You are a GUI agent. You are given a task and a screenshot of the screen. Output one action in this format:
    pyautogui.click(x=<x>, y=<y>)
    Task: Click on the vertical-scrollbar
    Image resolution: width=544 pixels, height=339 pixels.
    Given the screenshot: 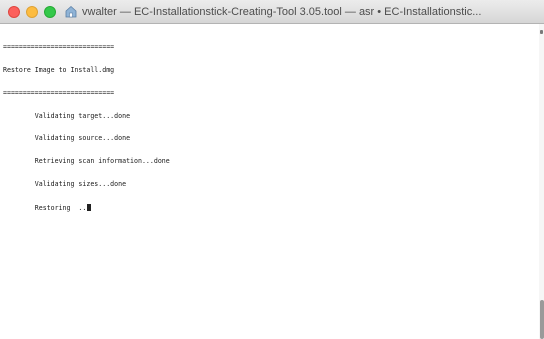 What is the action you would take?
    pyautogui.click(x=541, y=181)
    